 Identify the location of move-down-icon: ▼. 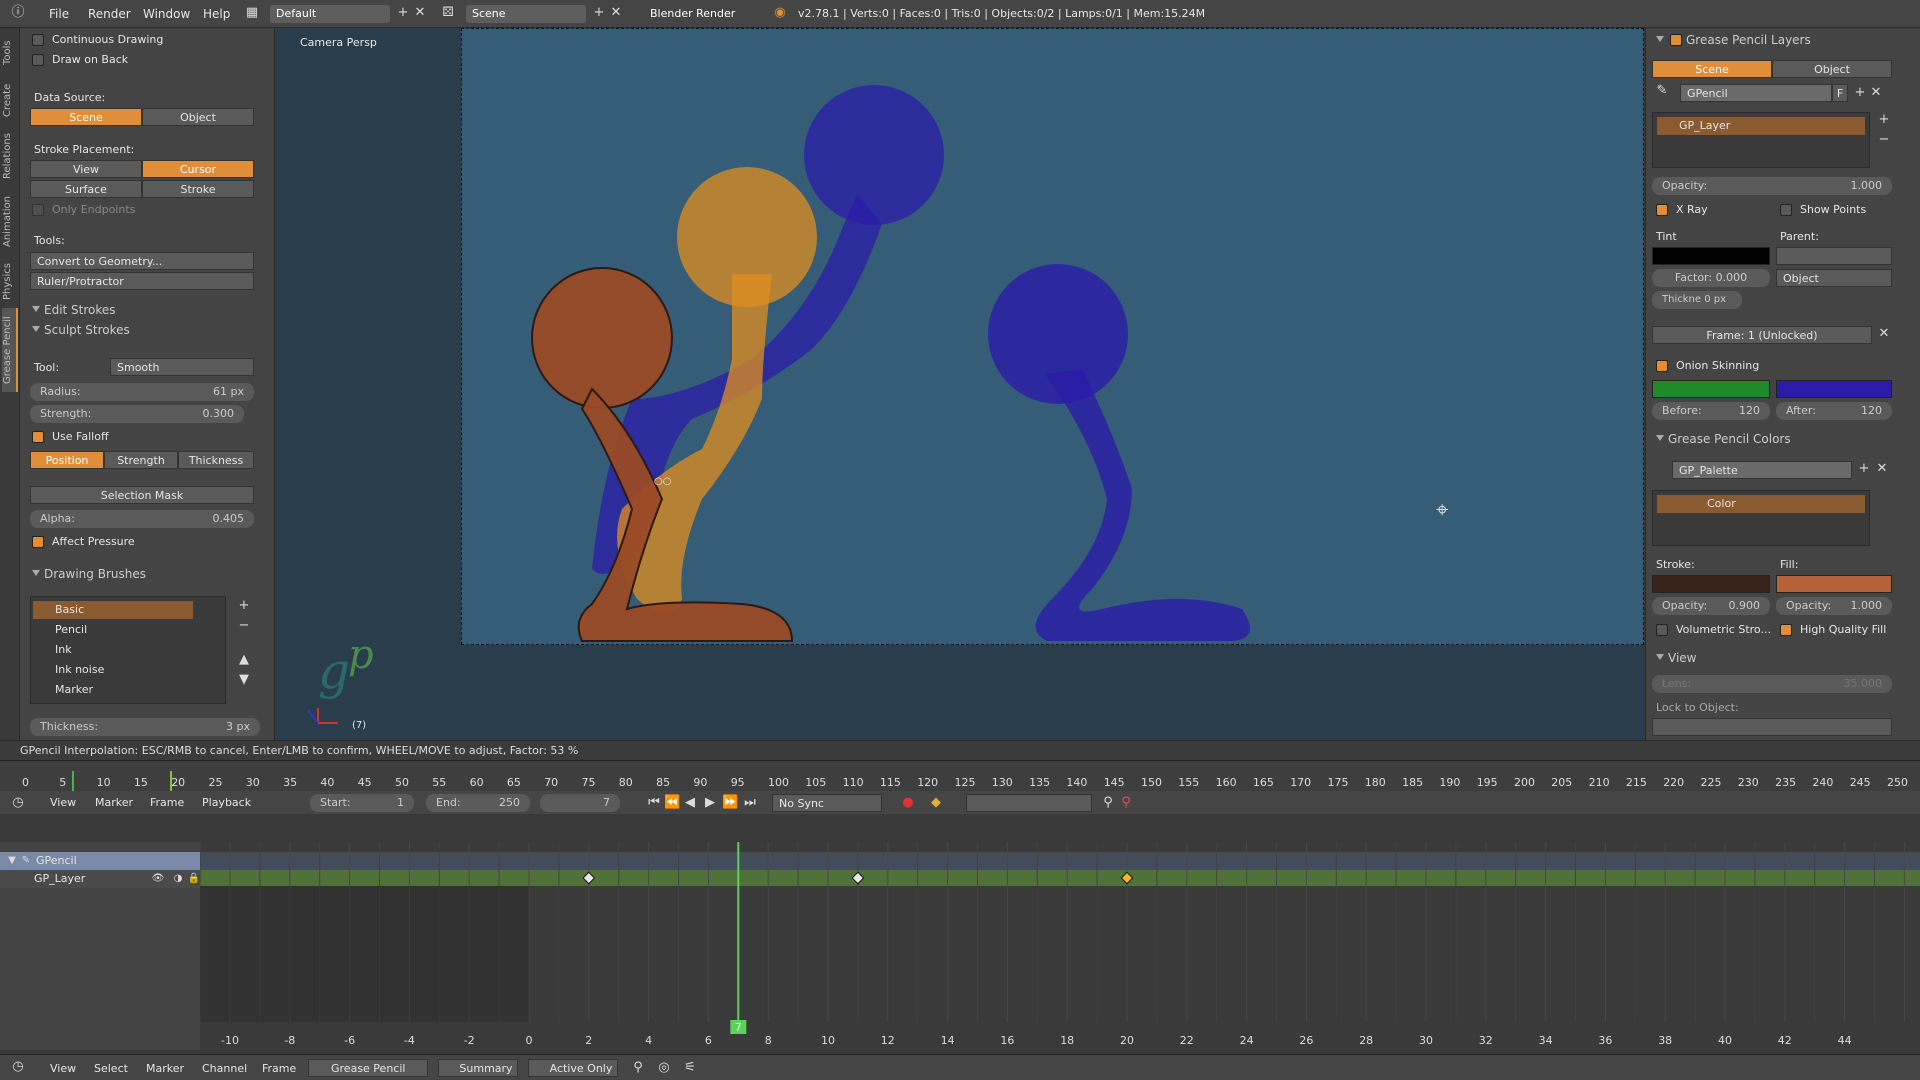
(244, 680).